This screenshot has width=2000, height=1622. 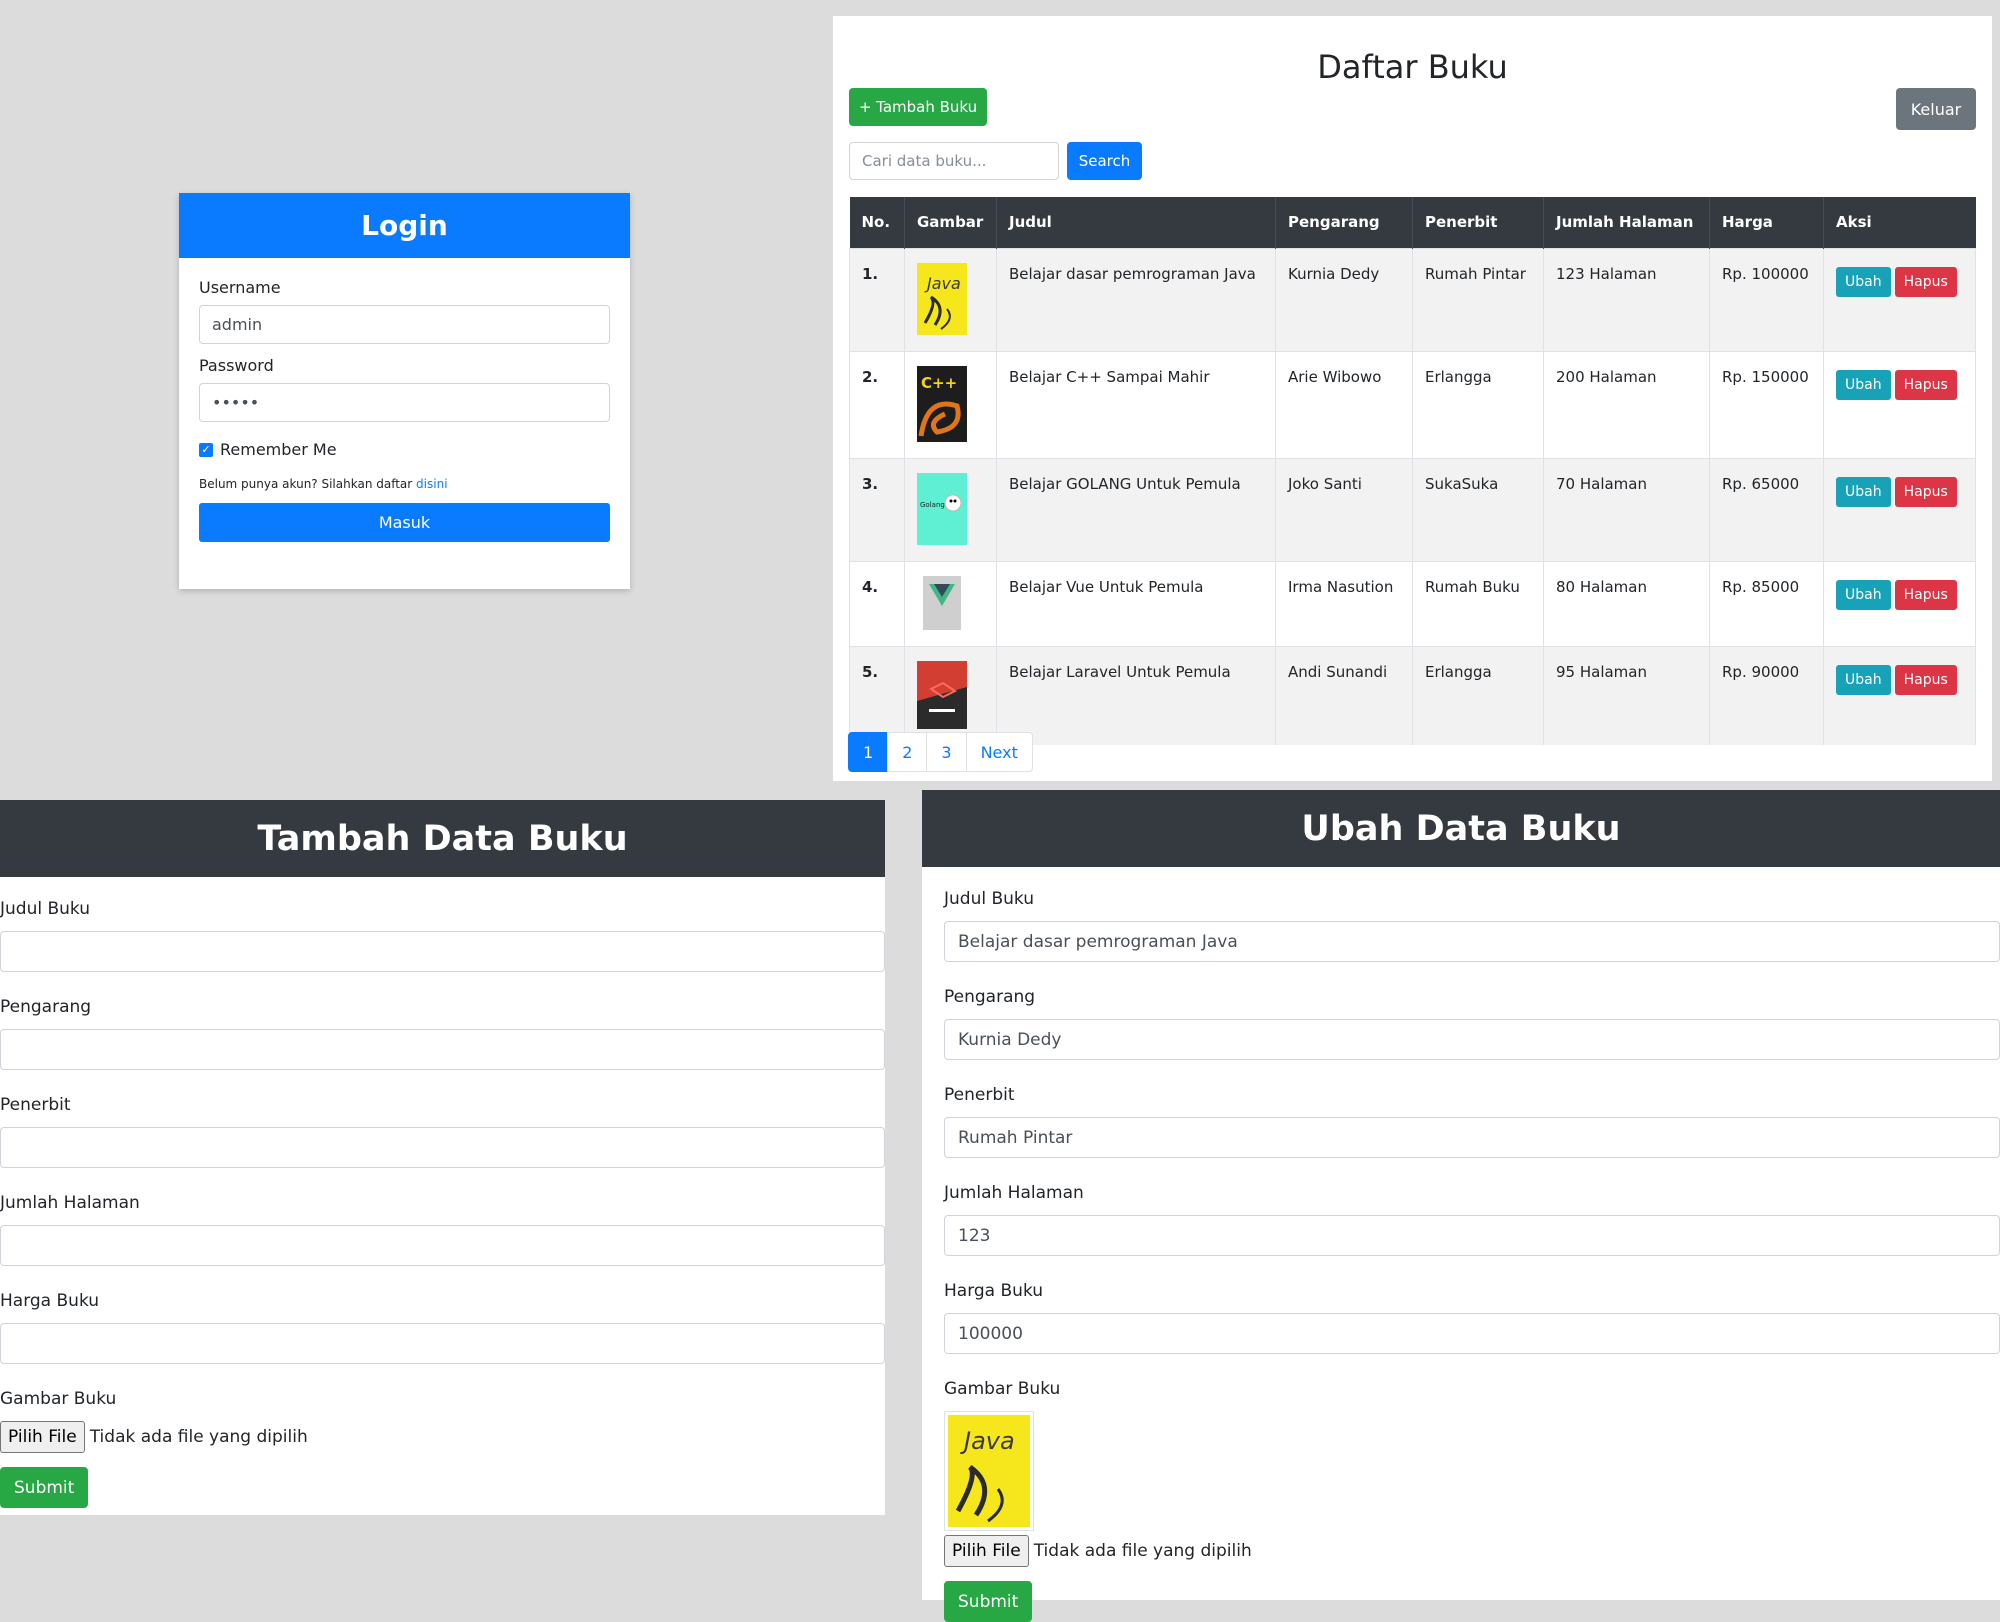 I want to click on username-input, so click(x=404, y=324).